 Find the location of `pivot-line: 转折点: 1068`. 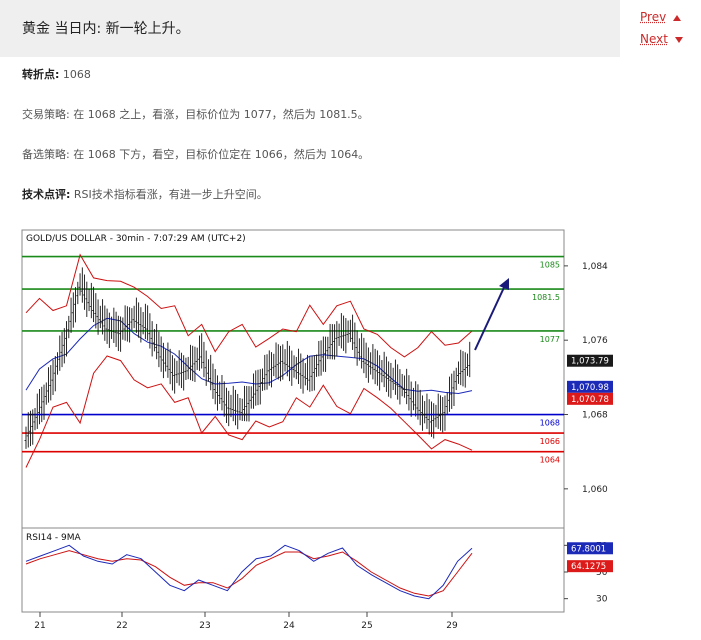

pivot-line: 转折点: 1068 is located at coordinates (56, 74).